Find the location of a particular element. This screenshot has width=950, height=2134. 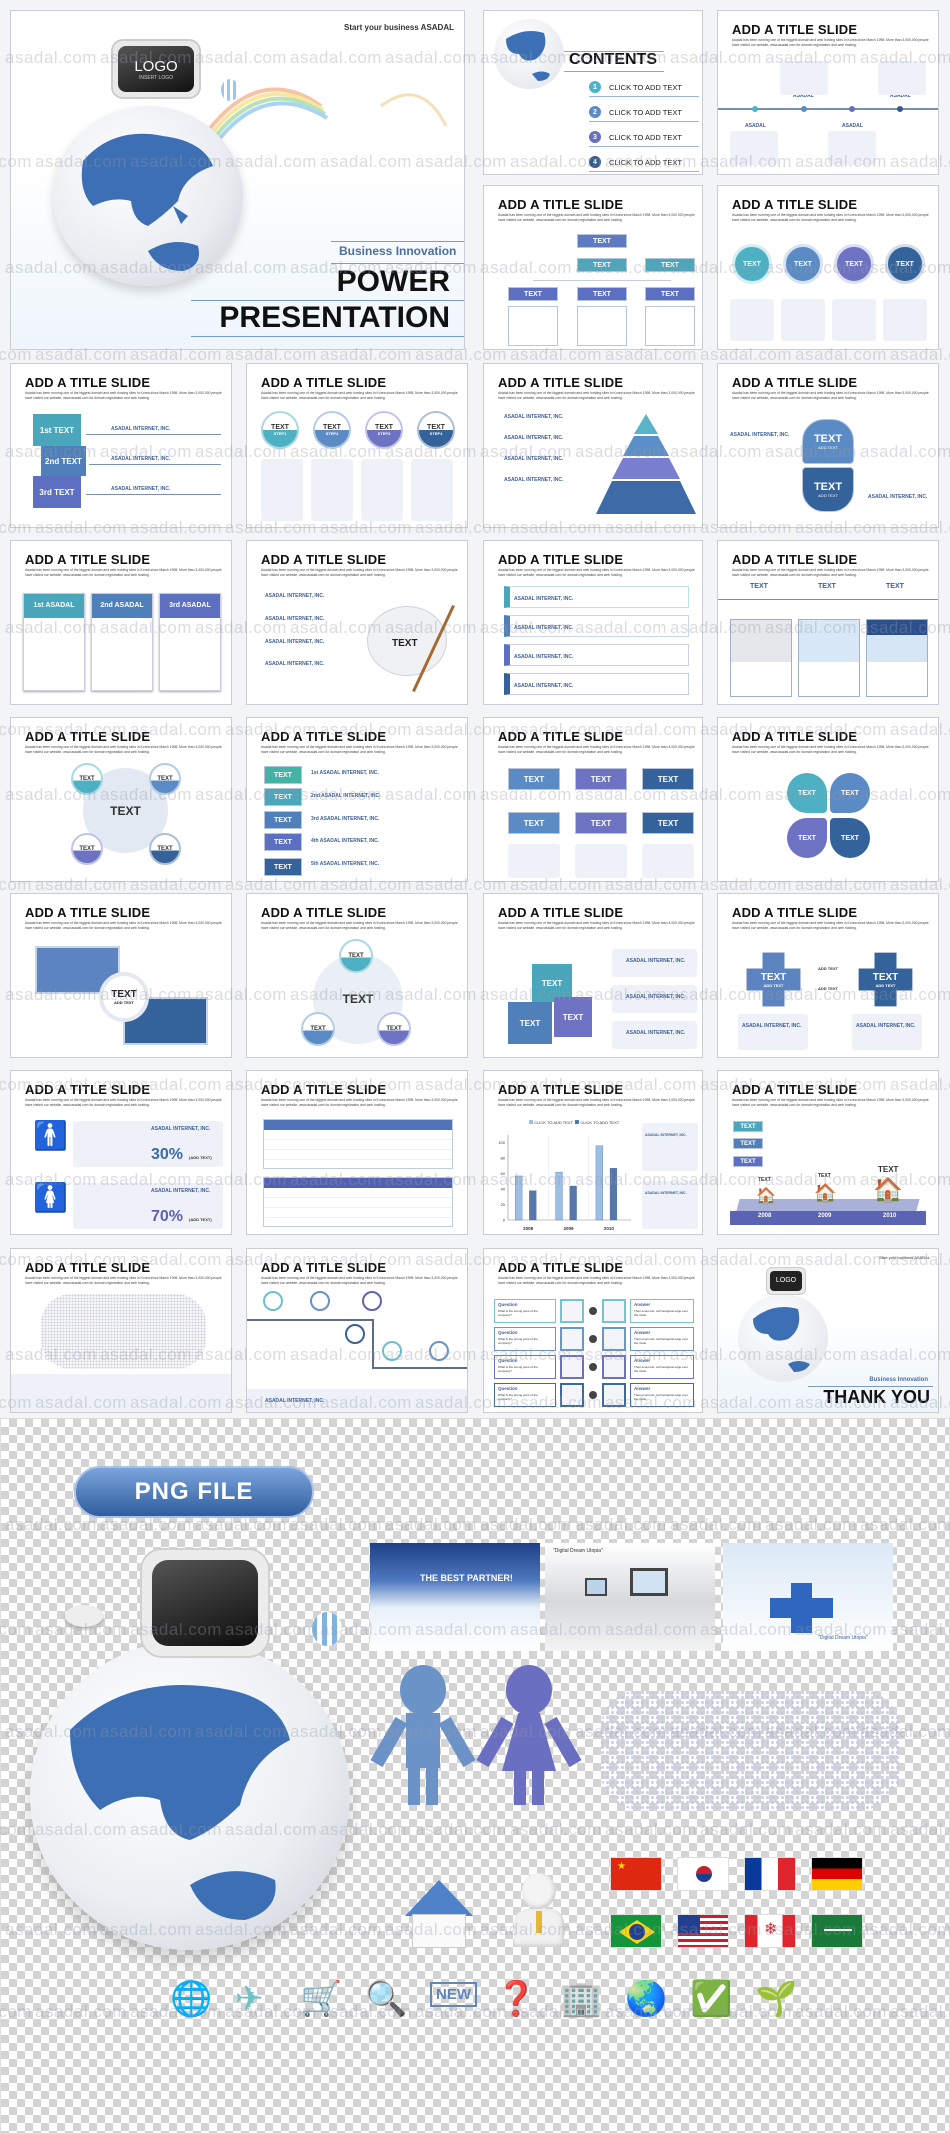

contents-item-1: 1 CLICK TO ADD TEXT is located at coordinates (644, 89).